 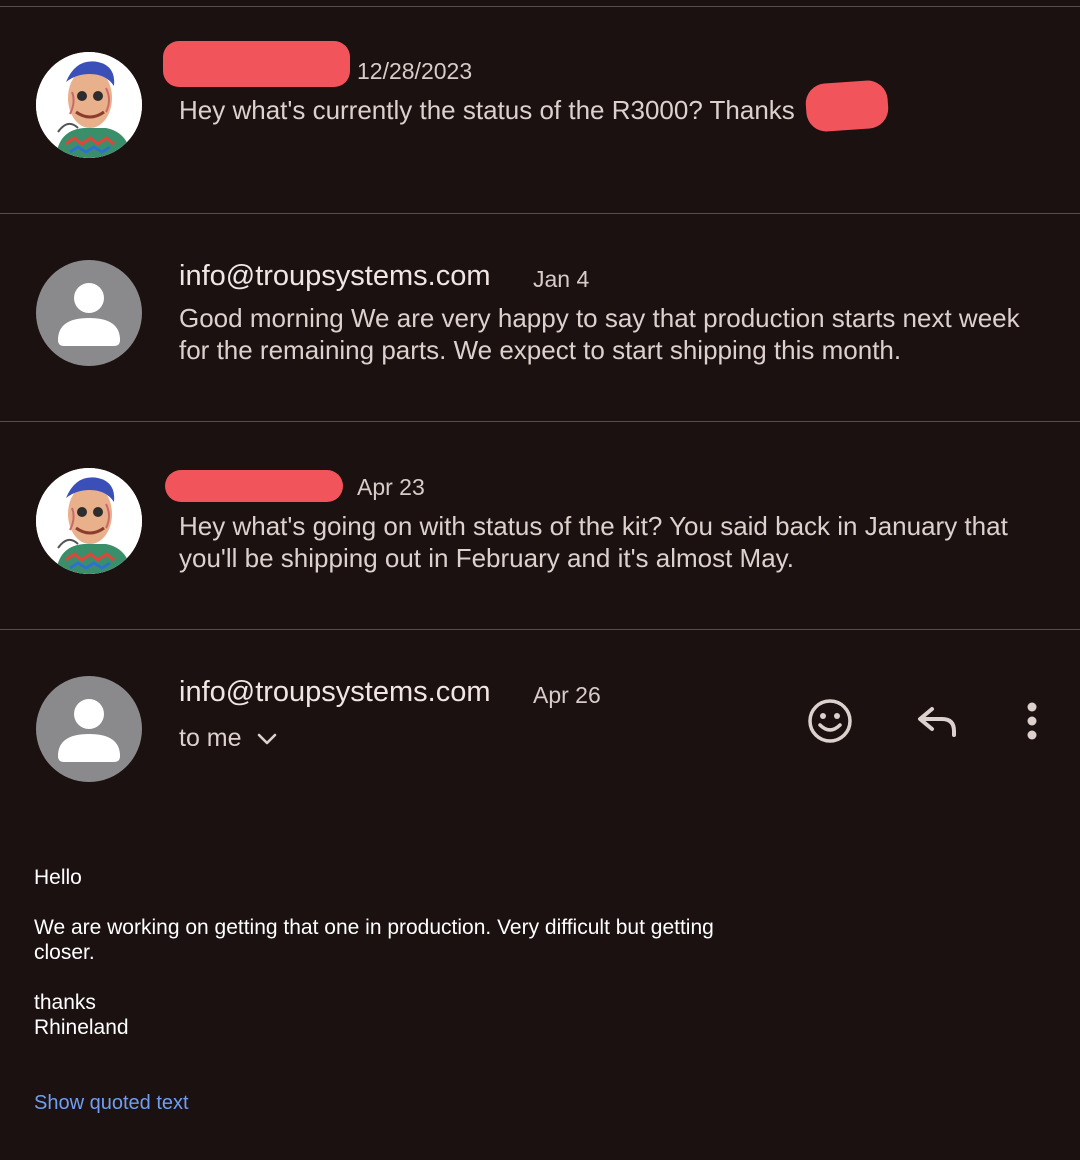 What do you see at coordinates (937, 721) in the screenshot?
I see `reply-icon` at bounding box center [937, 721].